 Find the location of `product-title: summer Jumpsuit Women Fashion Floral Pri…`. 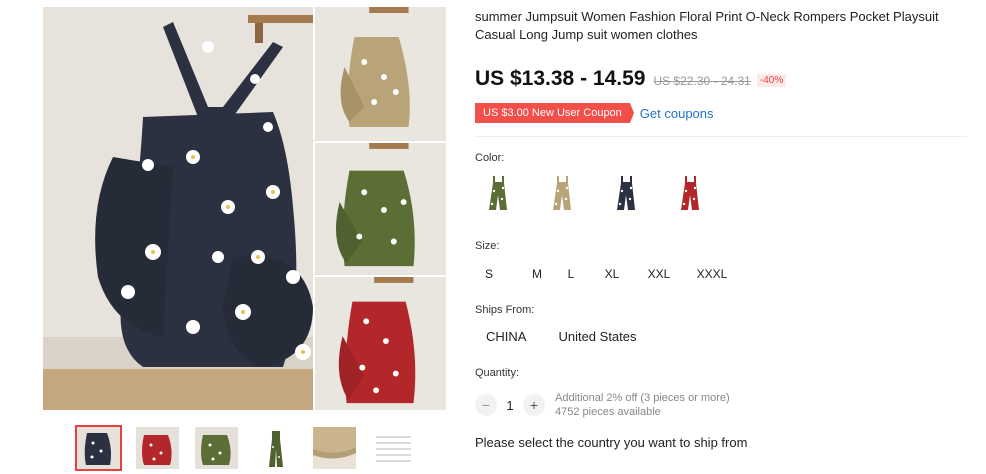

product-title: summer Jumpsuit Women Fashion Floral Pri… is located at coordinates (707, 25).